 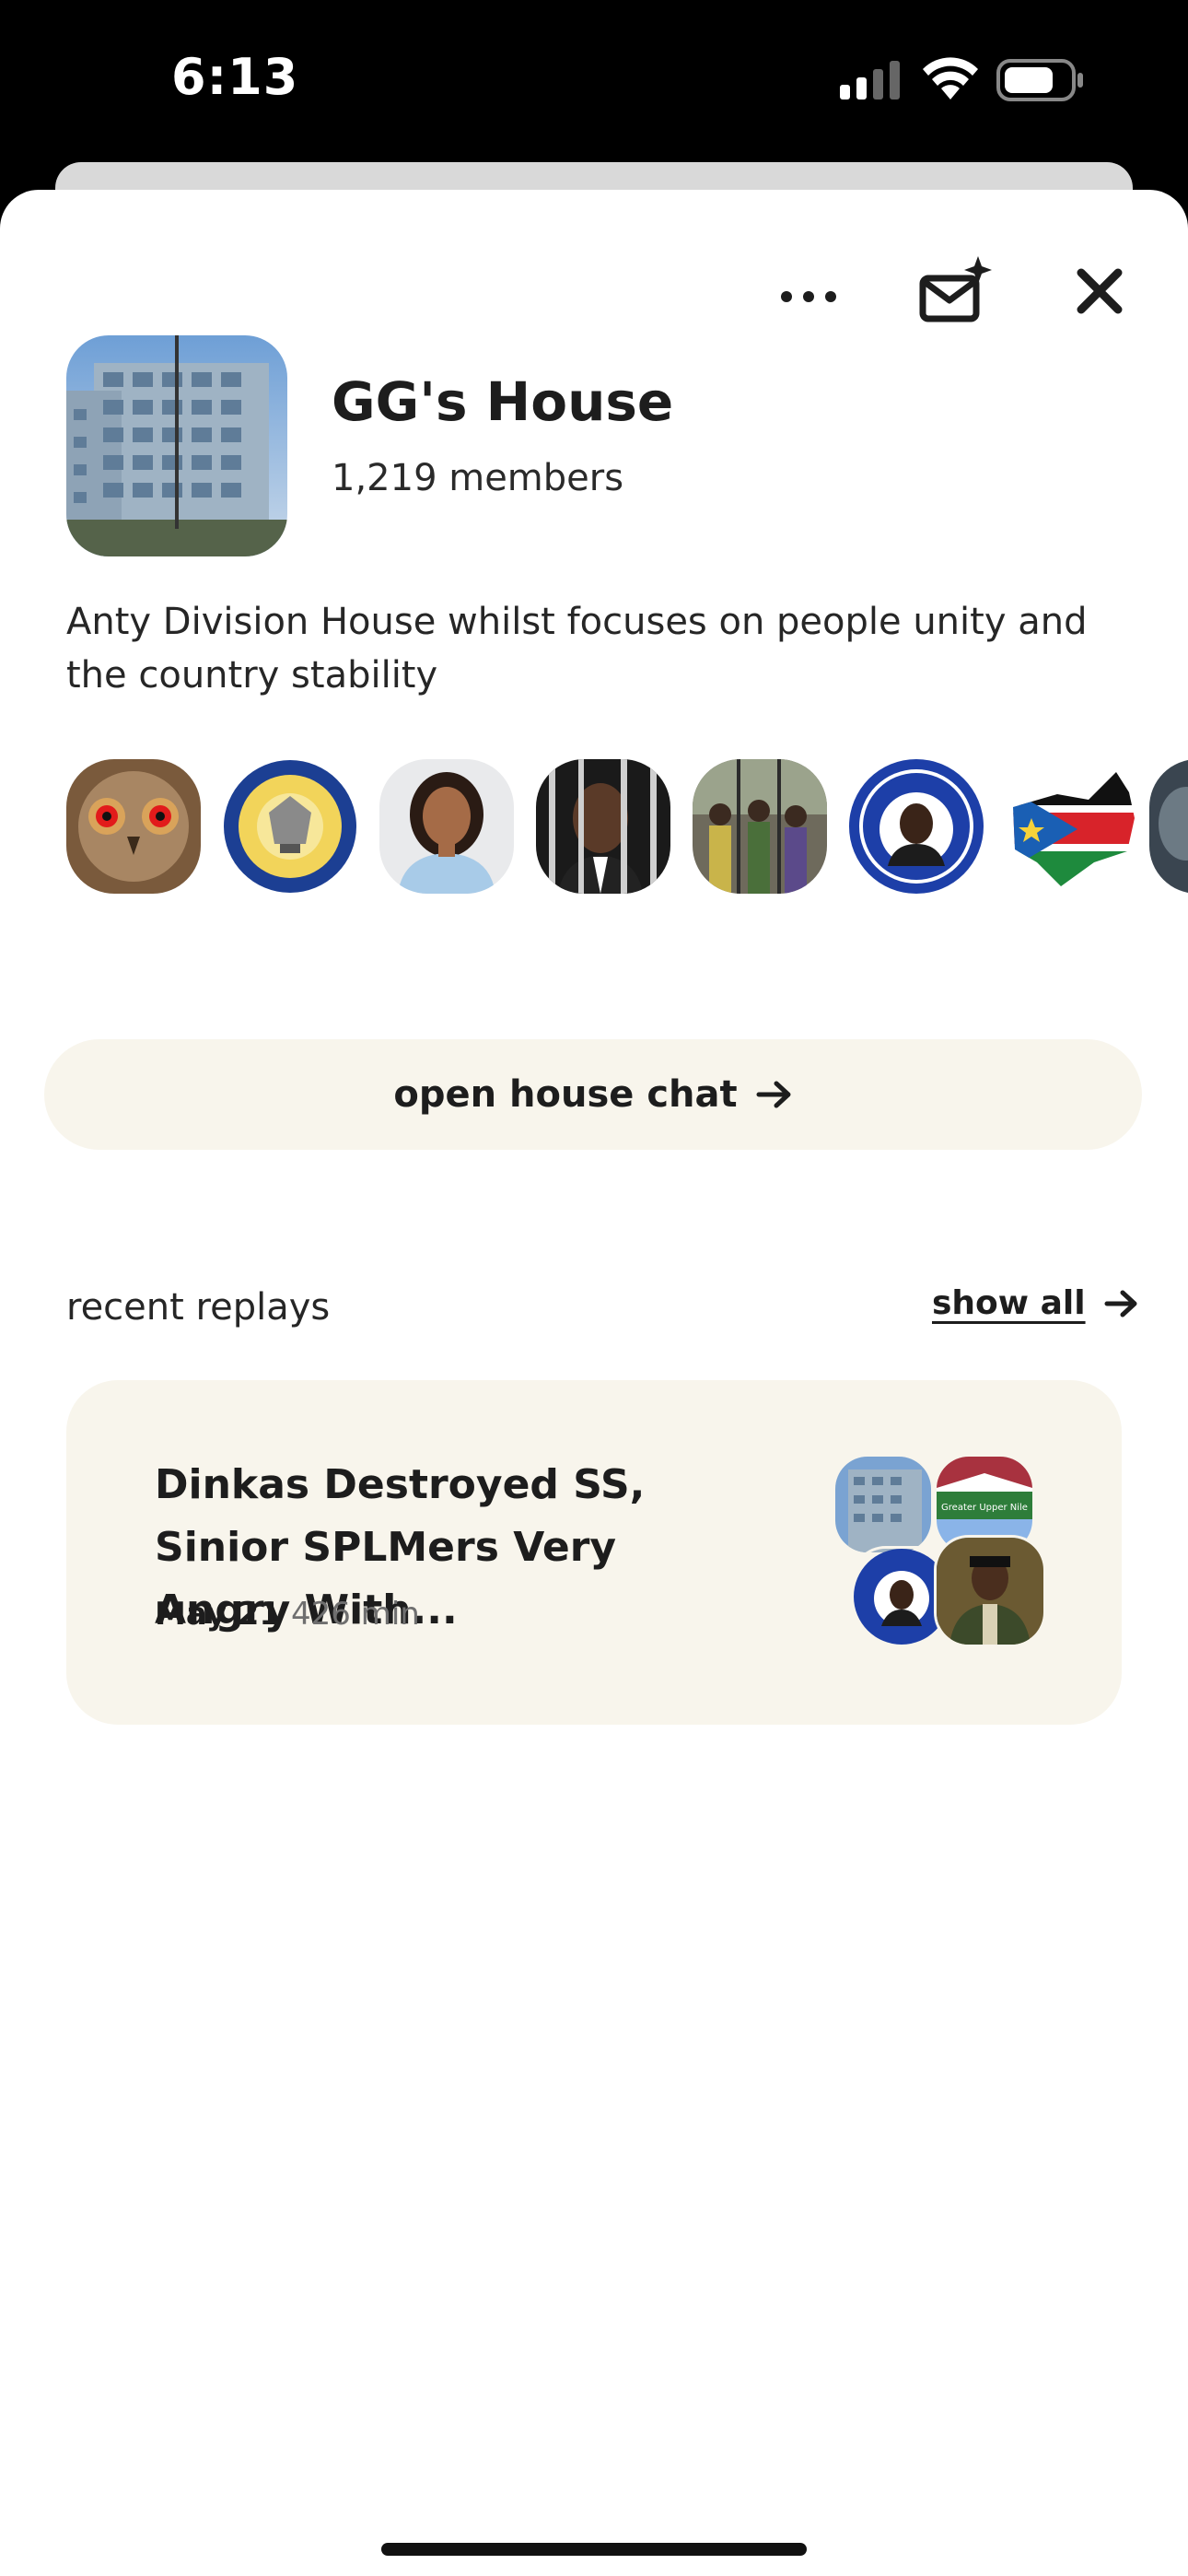 What do you see at coordinates (1073, 826) in the screenshot?
I see `south-sudan-map-avatar` at bounding box center [1073, 826].